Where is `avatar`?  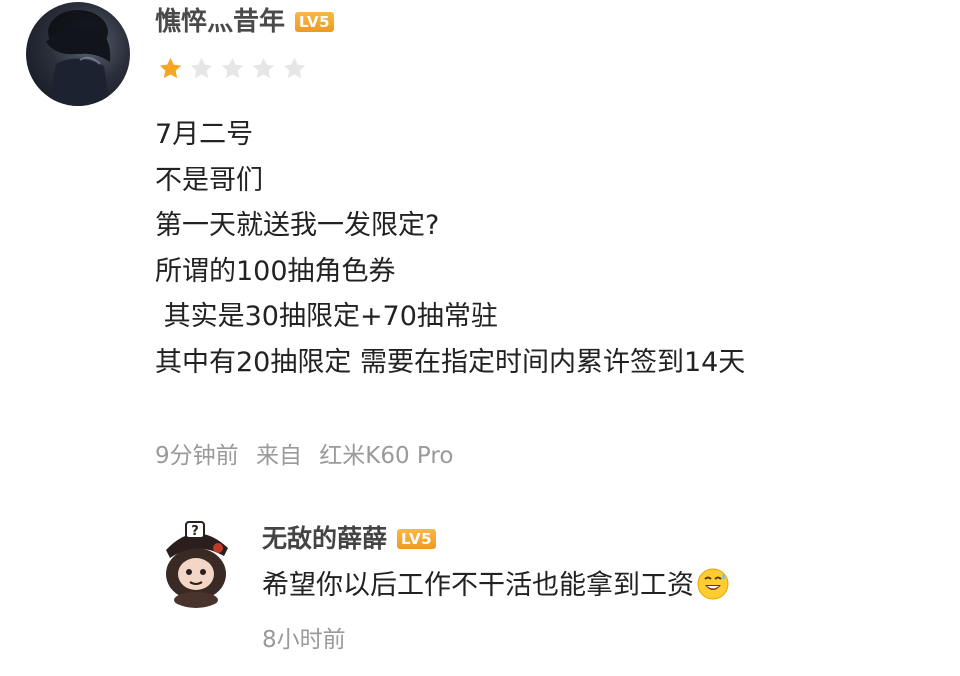 avatar is located at coordinates (78, 54).